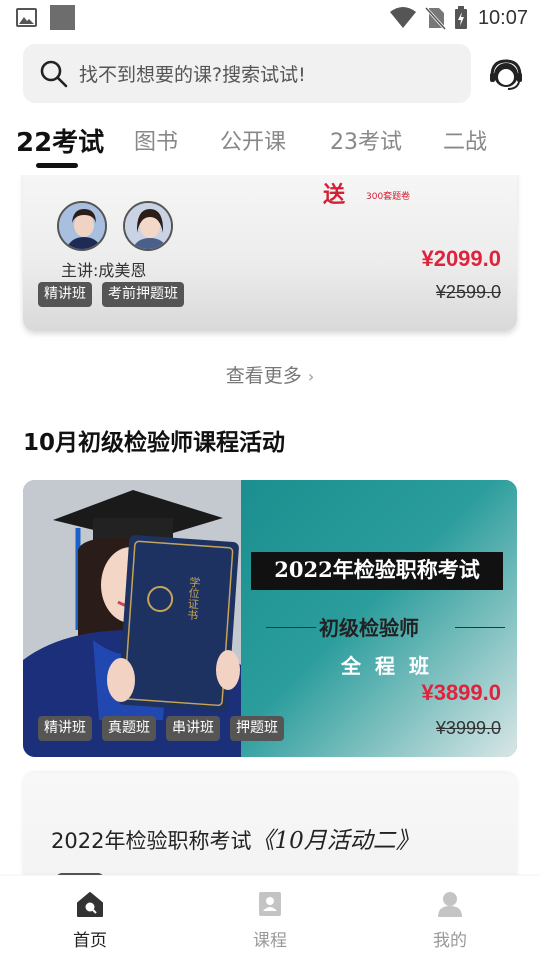 The width and height of the screenshot is (540, 960). Describe the element at coordinates (388, 197) in the screenshot. I see `promo-subtext: 300套题卷` at that location.